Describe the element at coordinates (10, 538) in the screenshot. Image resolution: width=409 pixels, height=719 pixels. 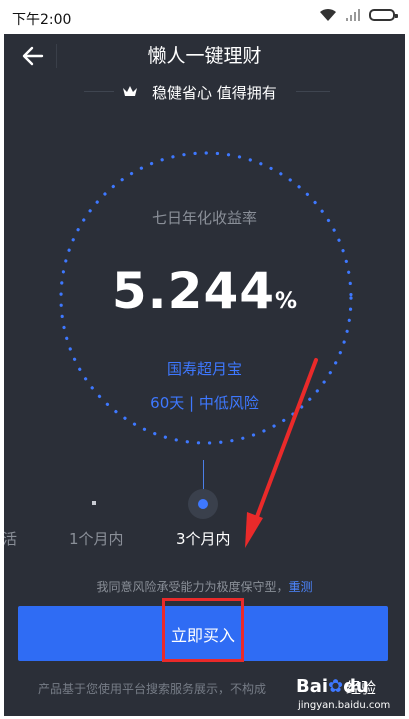
I see `term-option-flexible: 活` at that location.